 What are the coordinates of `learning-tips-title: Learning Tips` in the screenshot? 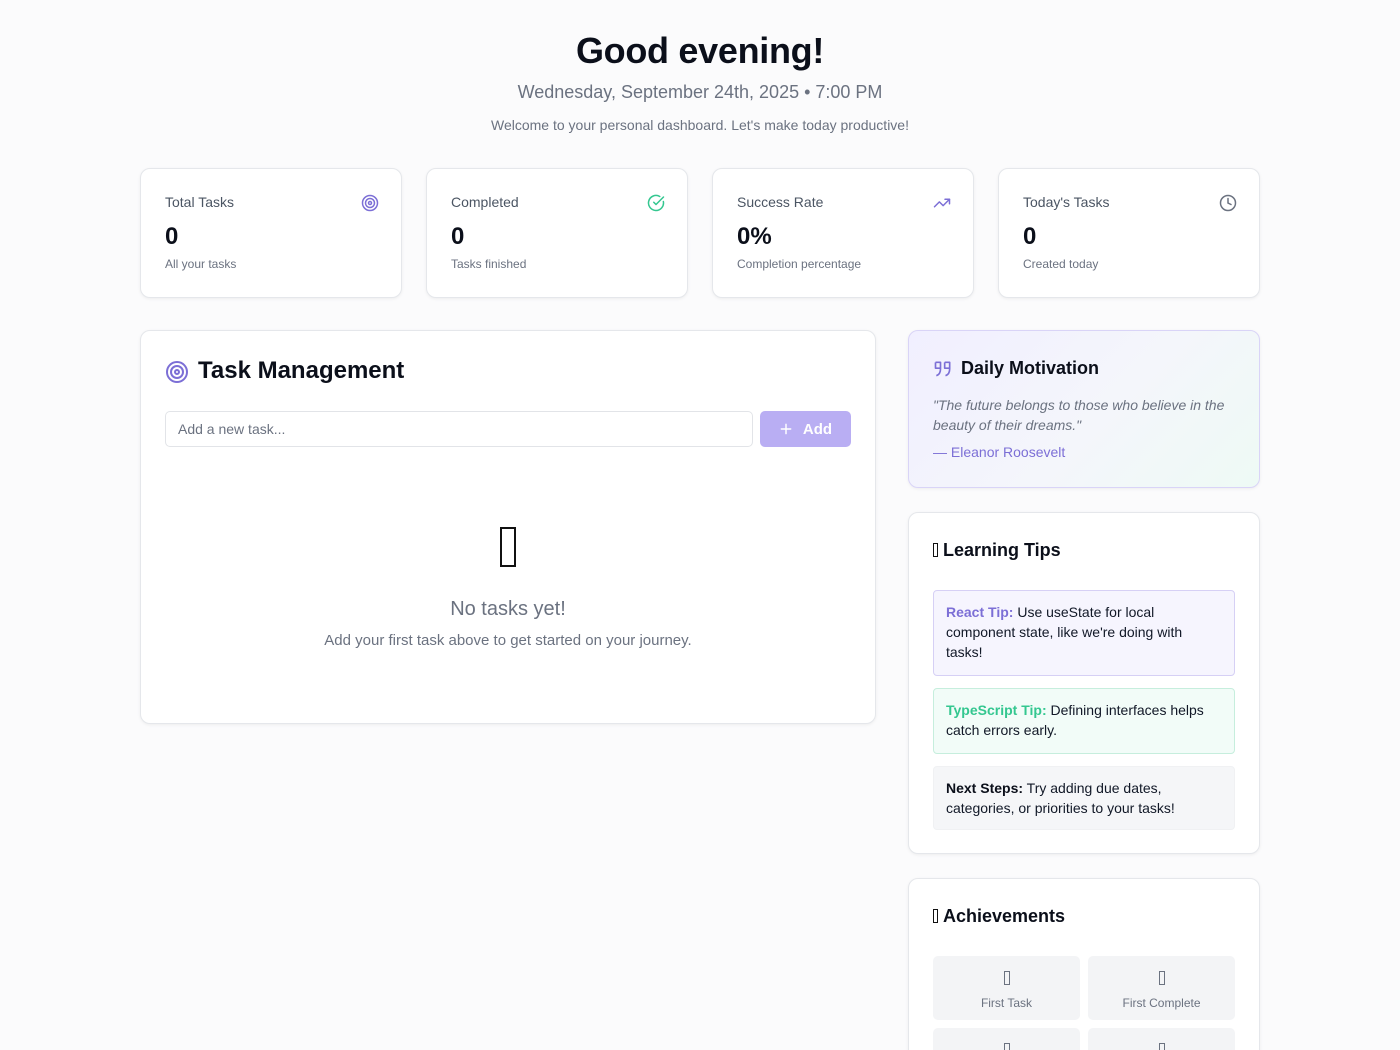 It's located at (1002, 550).